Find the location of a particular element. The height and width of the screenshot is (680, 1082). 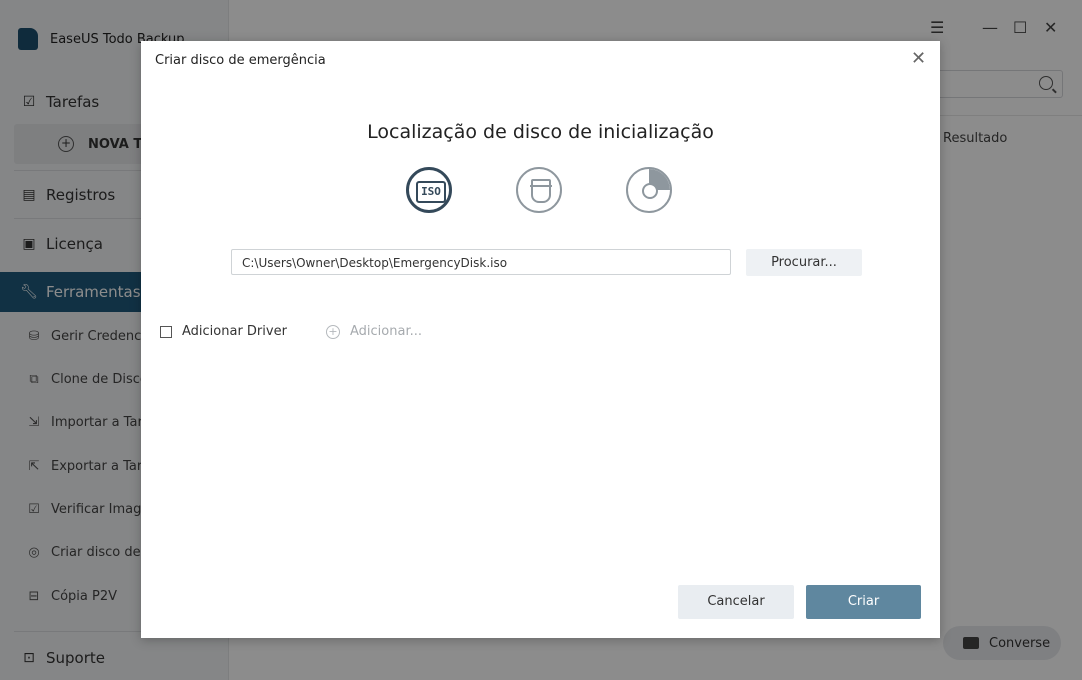

iso-option: ISO is located at coordinates (429, 190).